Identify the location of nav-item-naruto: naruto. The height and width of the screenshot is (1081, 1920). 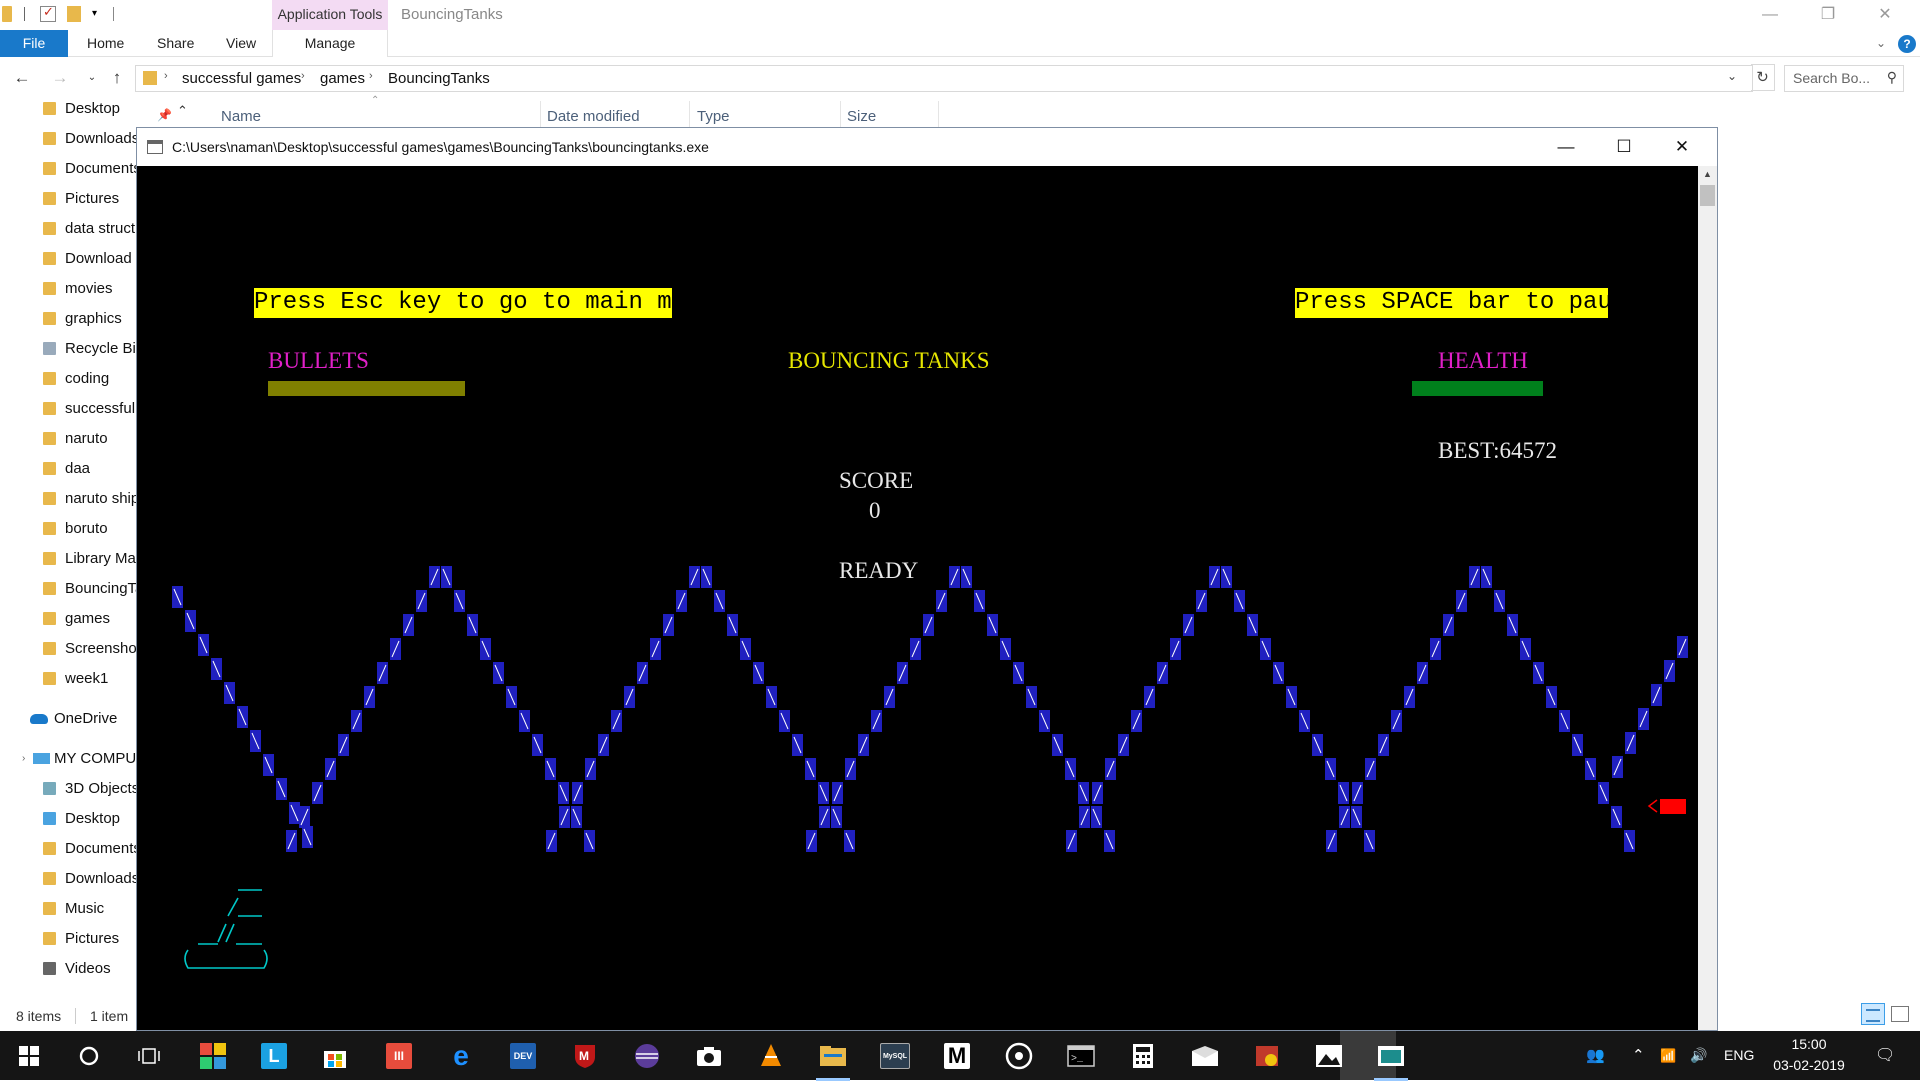
(68, 439).